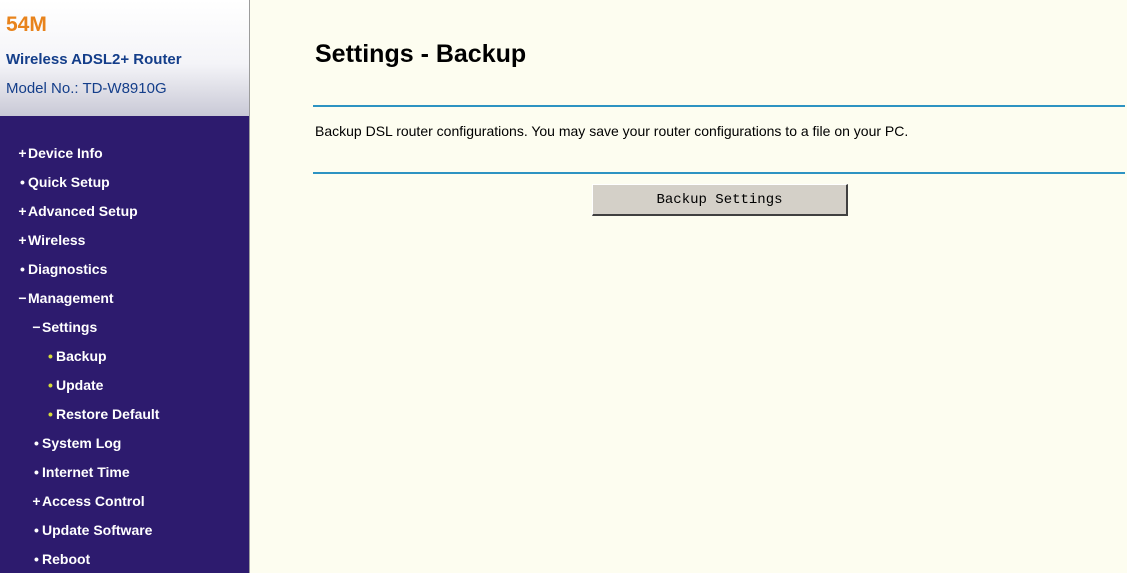 This screenshot has width=1127, height=573. Describe the element at coordinates (68, 269) in the screenshot. I see `sidebar-item-label: Diagnostics` at that location.